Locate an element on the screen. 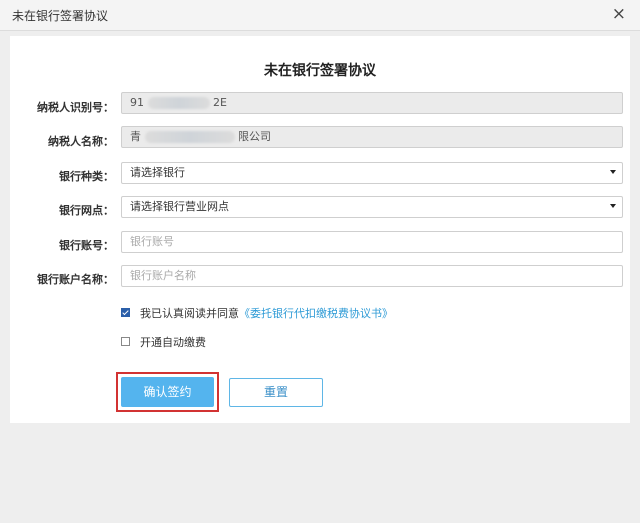 The height and width of the screenshot is (523, 640). taxpayer-name-prefix: 青 is located at coordinates (135, 136).